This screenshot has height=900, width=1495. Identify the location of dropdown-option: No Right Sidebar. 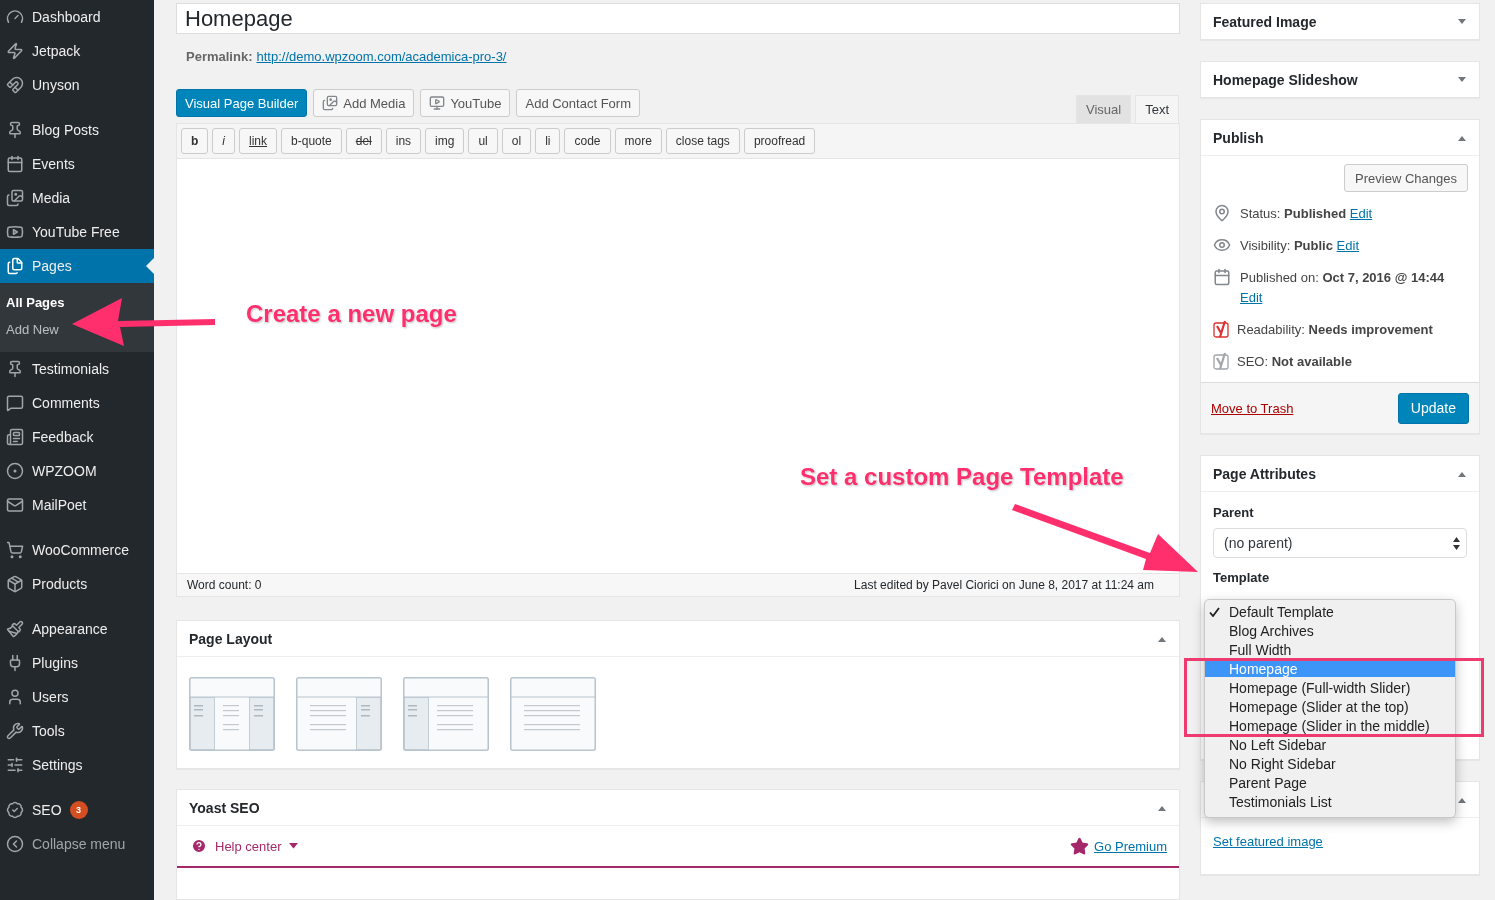
(1330, 764).